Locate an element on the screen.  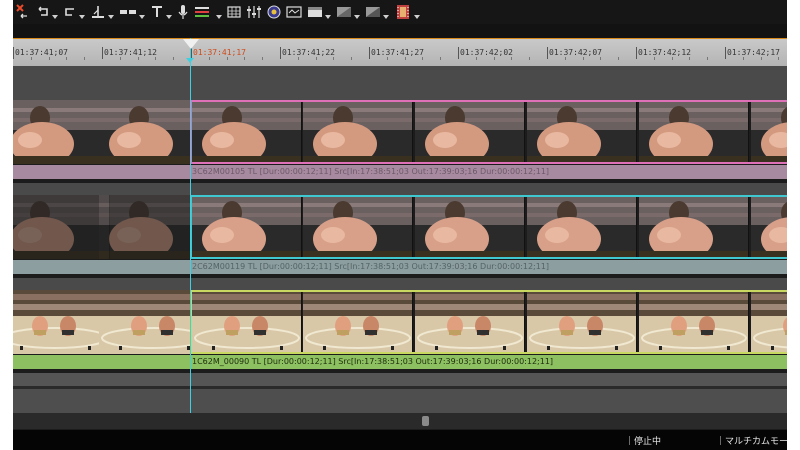
ruler-timecode-label: 01:37:42;02 is located at coordinates (486, 52).